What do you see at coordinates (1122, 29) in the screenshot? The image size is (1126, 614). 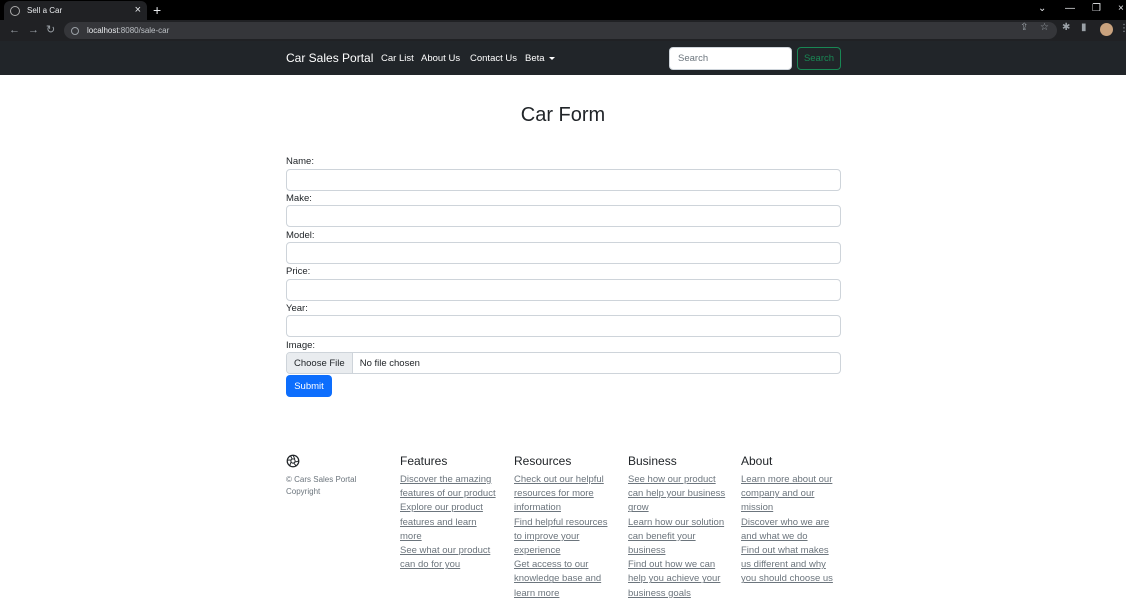 I see `browser-menu-icon: ⋮` at bounding box center [1122, 29].